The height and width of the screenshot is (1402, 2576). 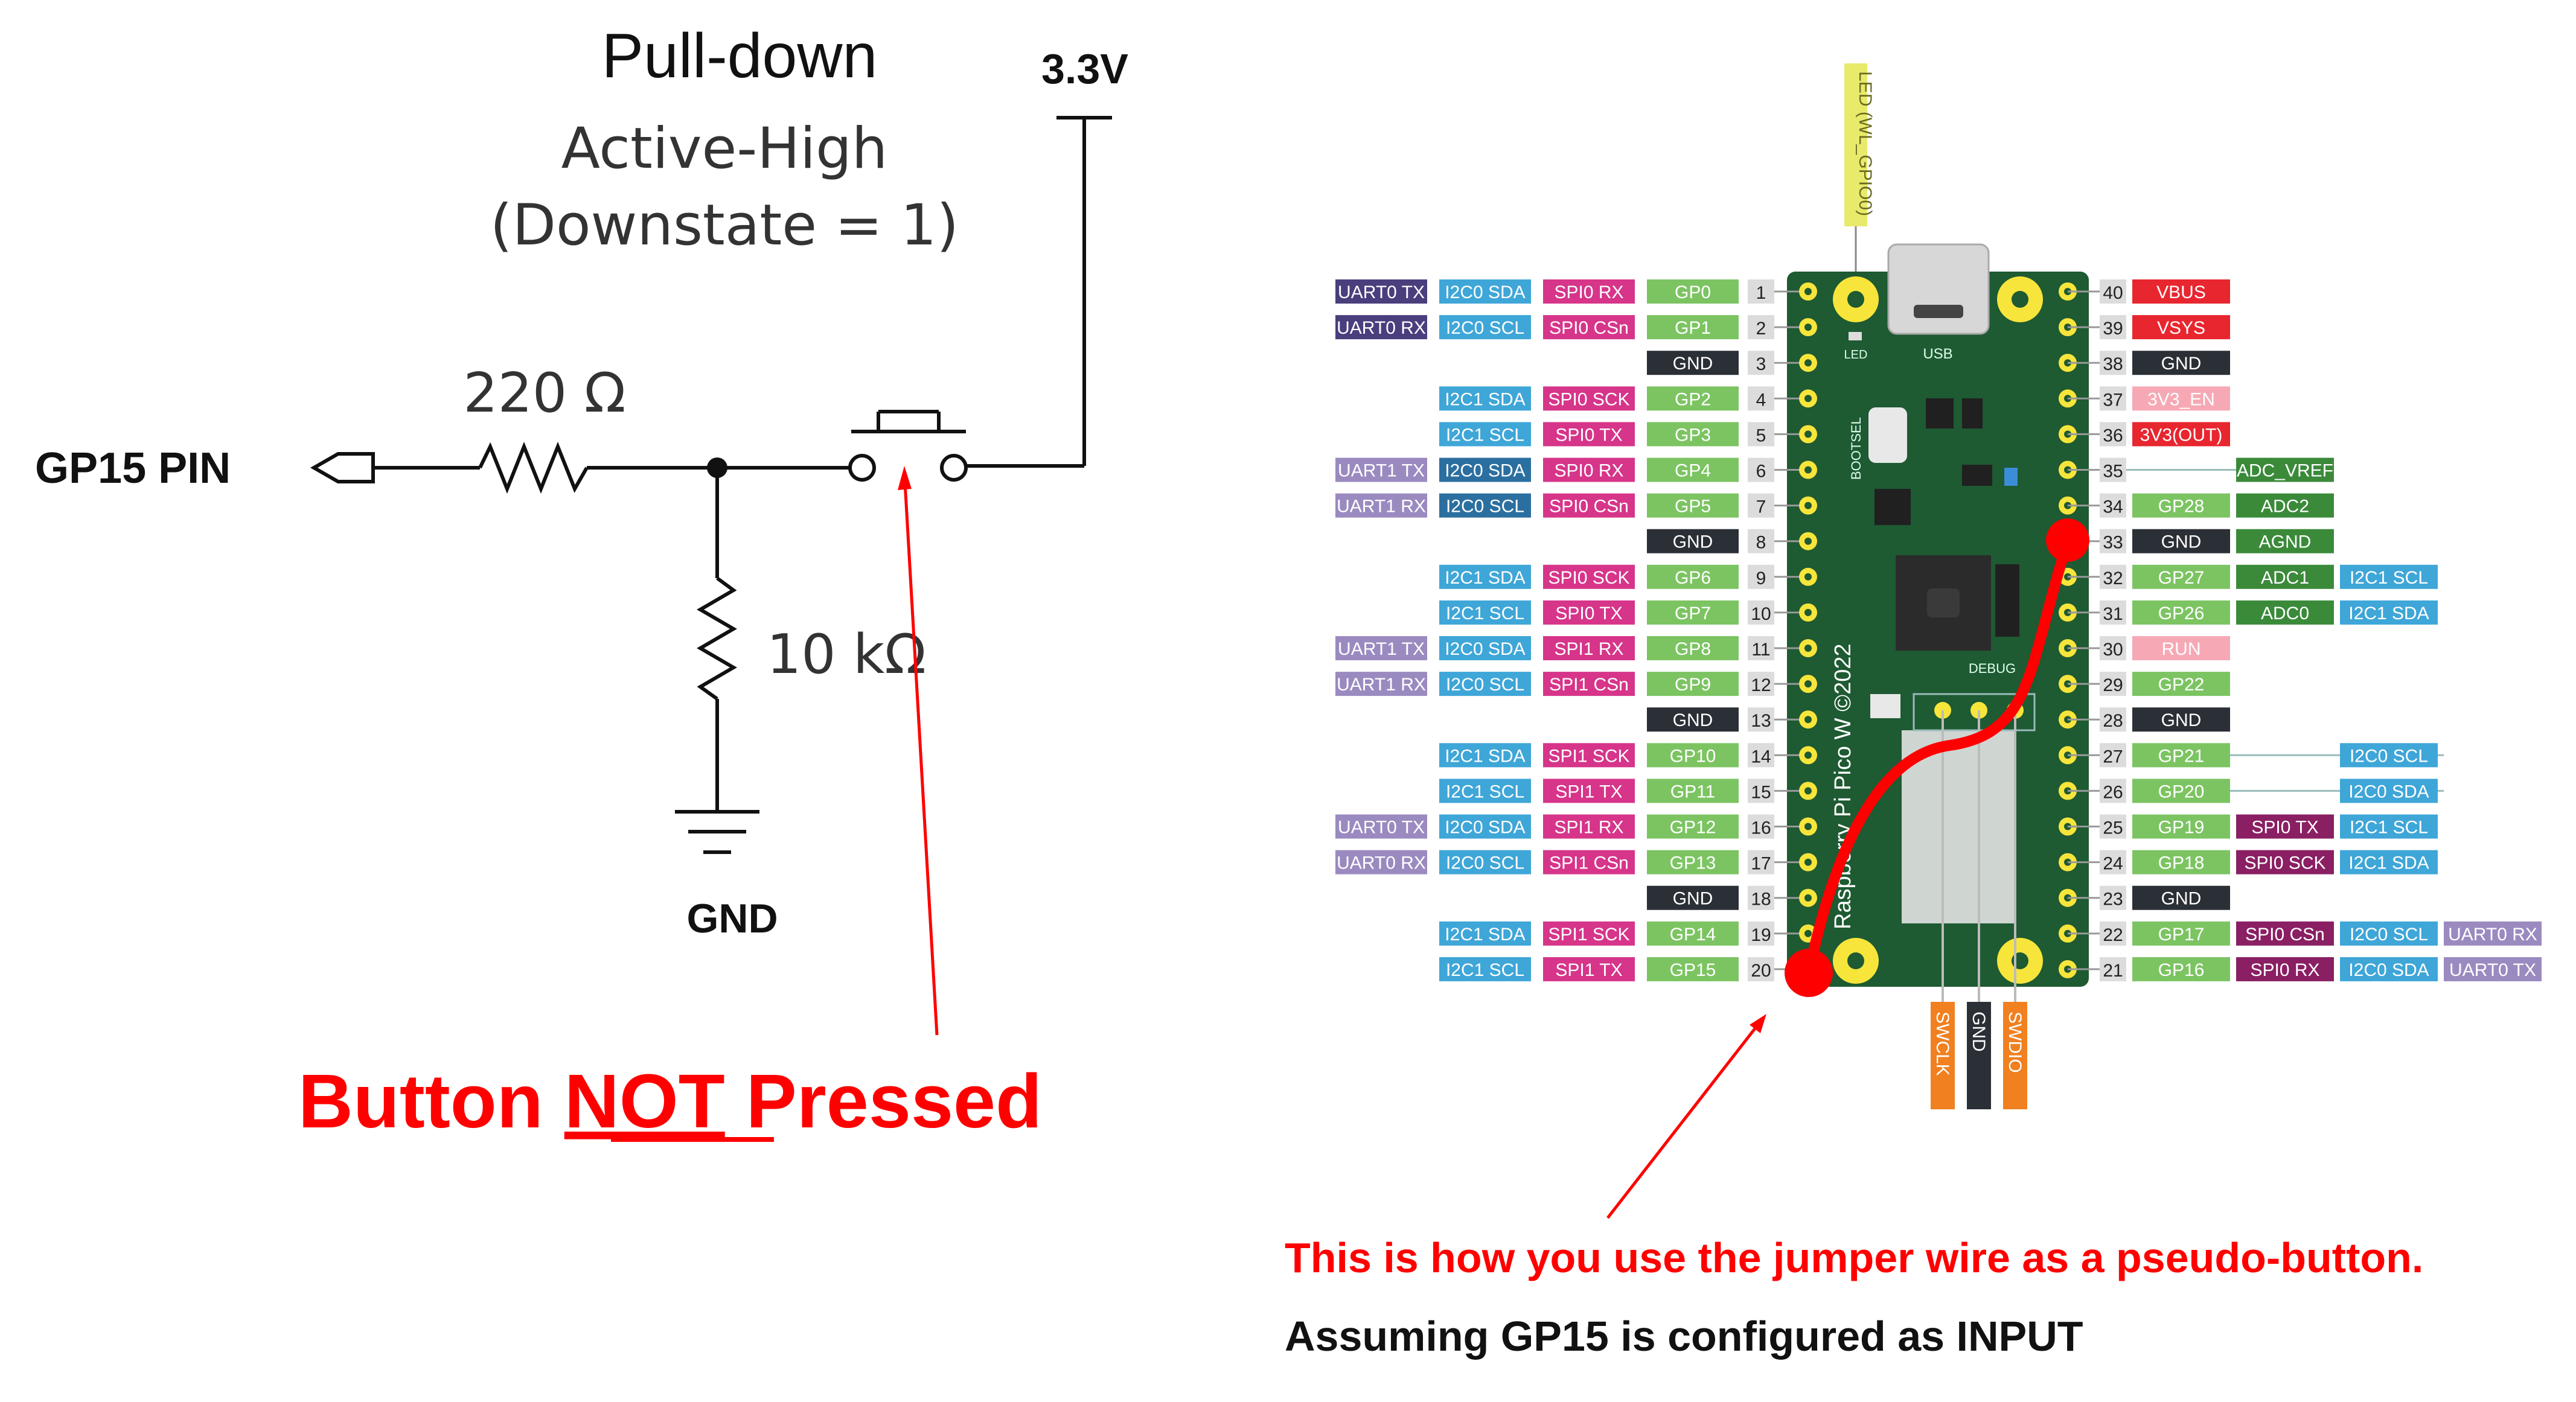 What do you see at coordinates (1685, 1119) in the screenshot?
I see `annotation-pointer` at bounding box center [1685, 1119].